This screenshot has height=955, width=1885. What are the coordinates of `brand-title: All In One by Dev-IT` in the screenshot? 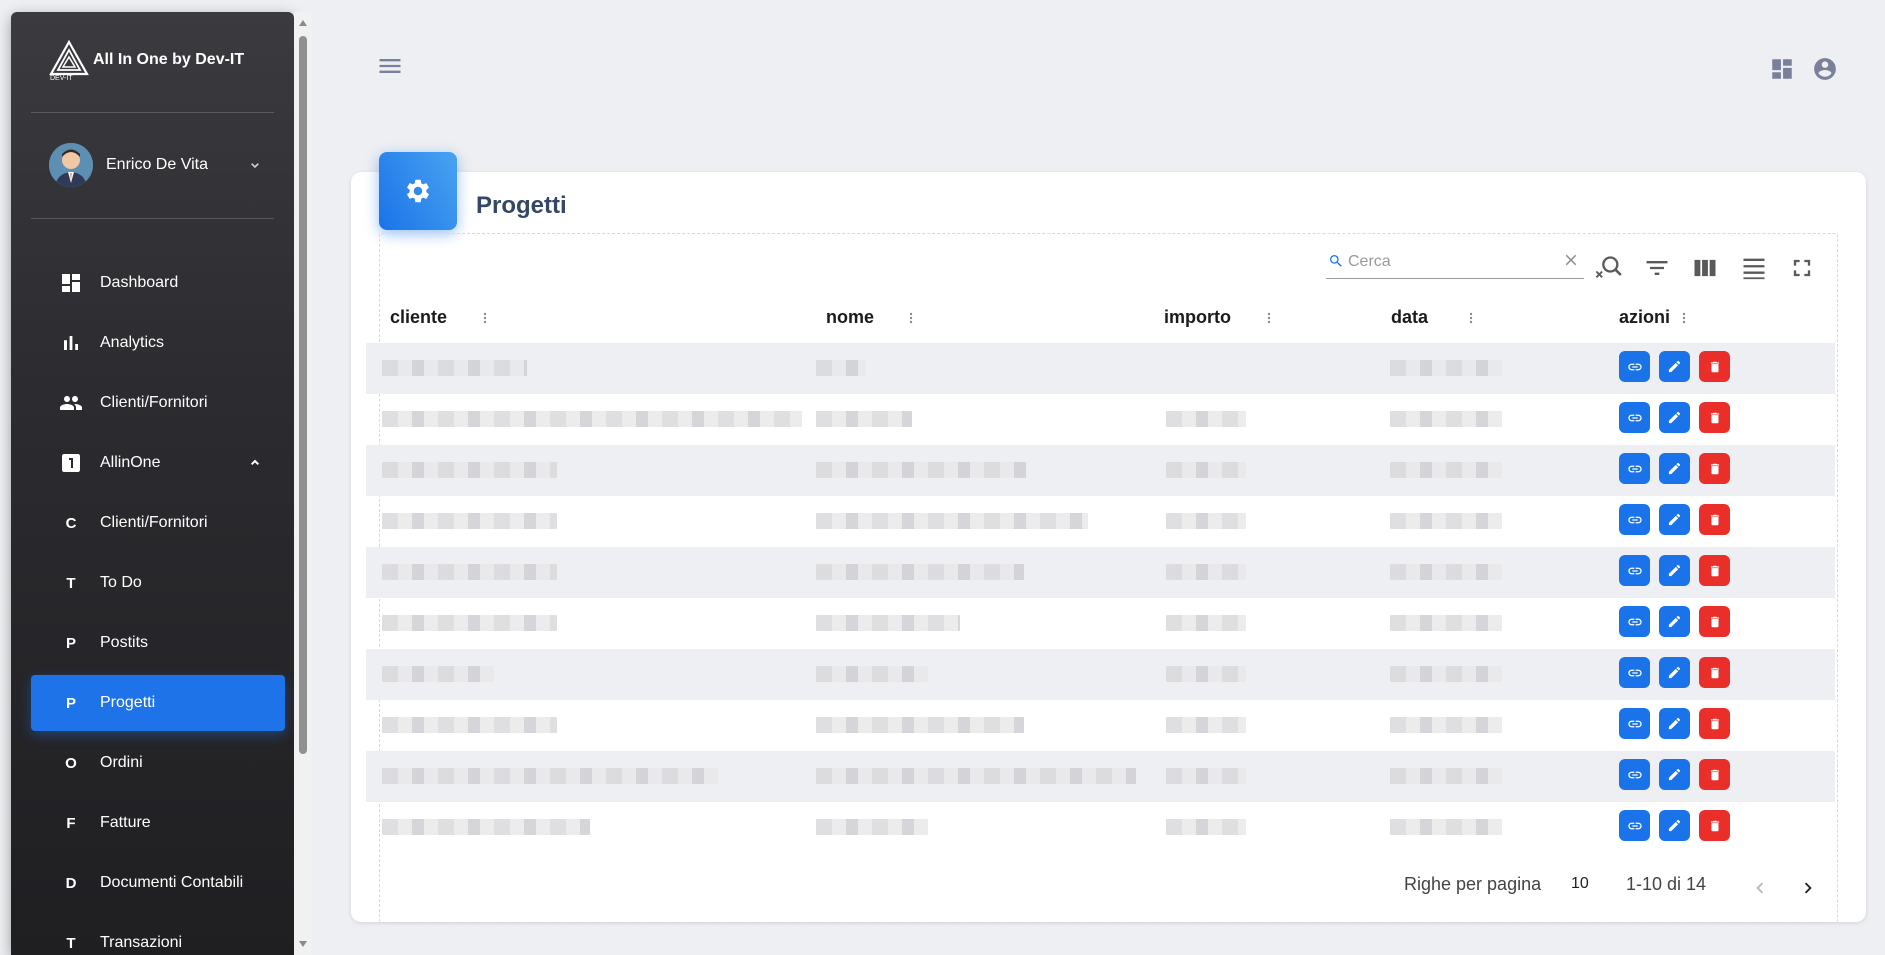 It's located at (169, 59).